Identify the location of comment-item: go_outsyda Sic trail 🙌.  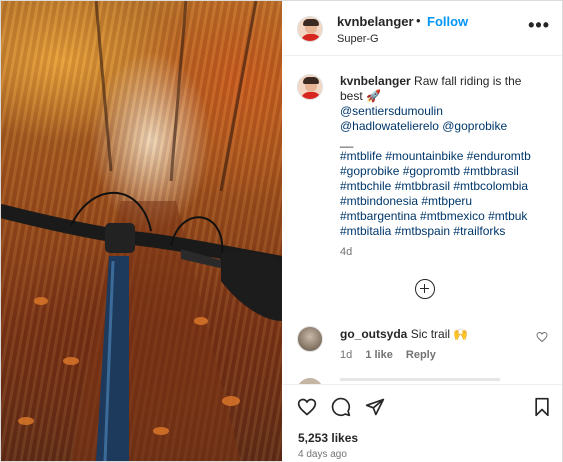
(404, 334).